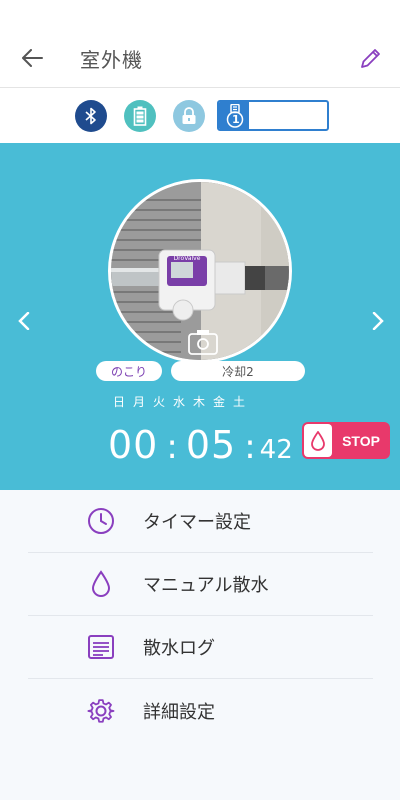 The width and height of the screenshot is (400, 800). I want to click on weekday-wed: 水, so click(178, 402).